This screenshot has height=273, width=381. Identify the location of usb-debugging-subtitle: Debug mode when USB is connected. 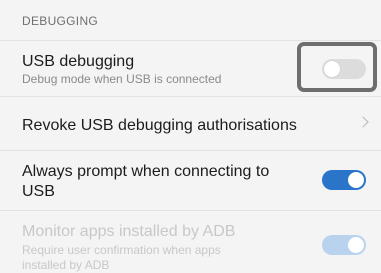
(122, 79).